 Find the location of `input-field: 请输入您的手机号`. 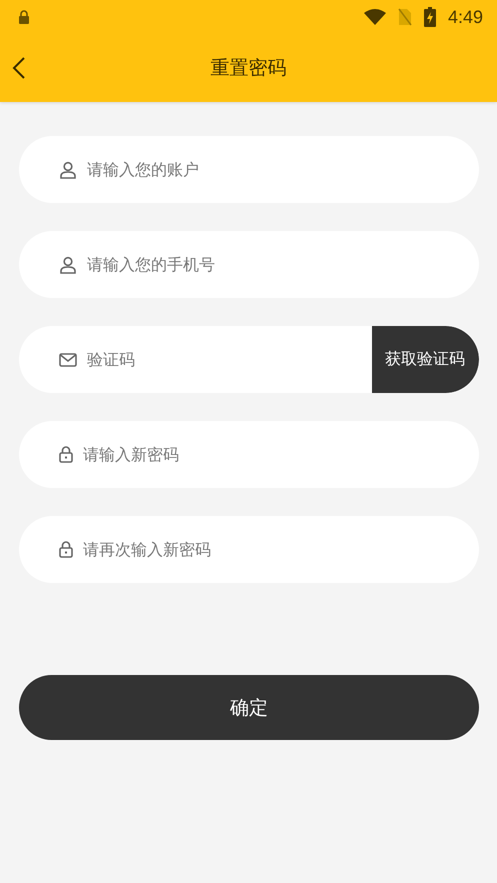

input-field: 请输入您的手机号 is located at coordinates (249, 264).